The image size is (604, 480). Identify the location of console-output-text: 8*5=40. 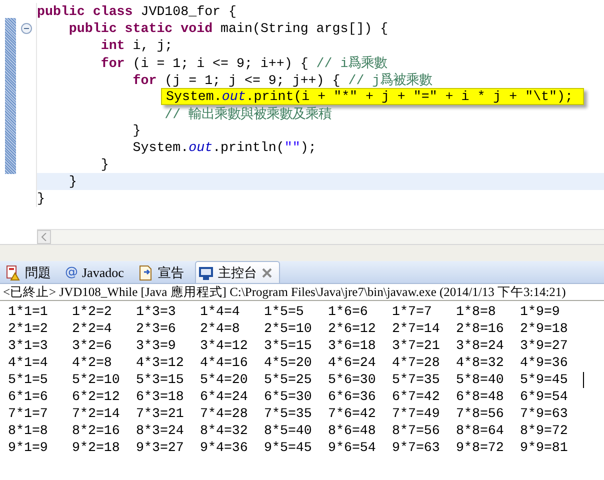
(288, 430).